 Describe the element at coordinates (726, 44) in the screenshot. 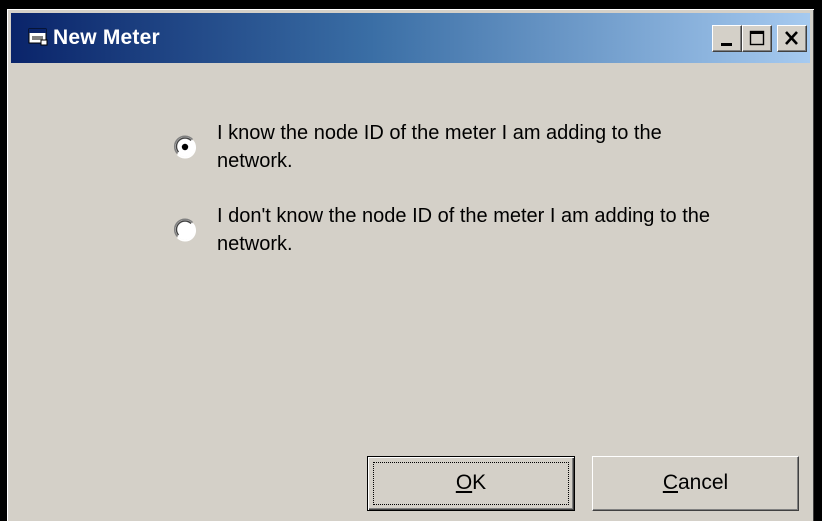

I see `minimize-icon` at that location.